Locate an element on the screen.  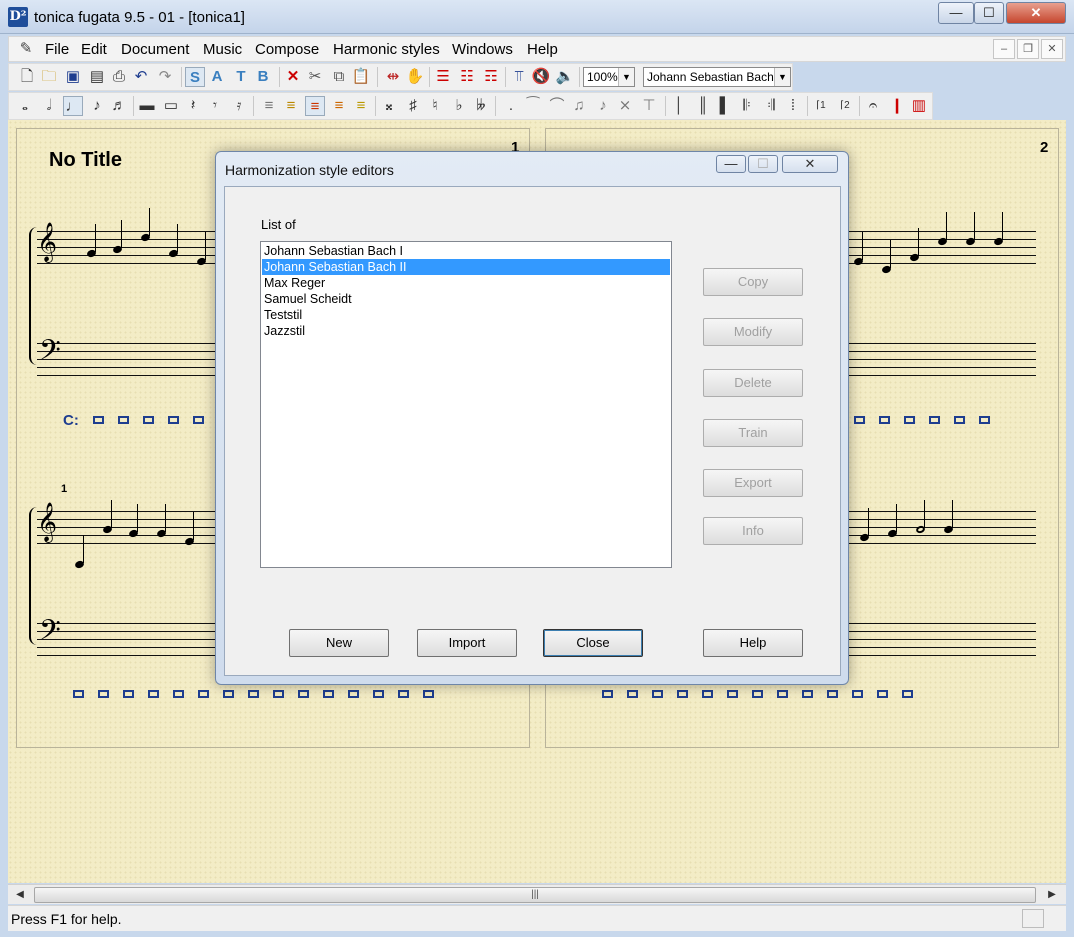
redo-icon: ↷ is located at coordinates (165, 77).